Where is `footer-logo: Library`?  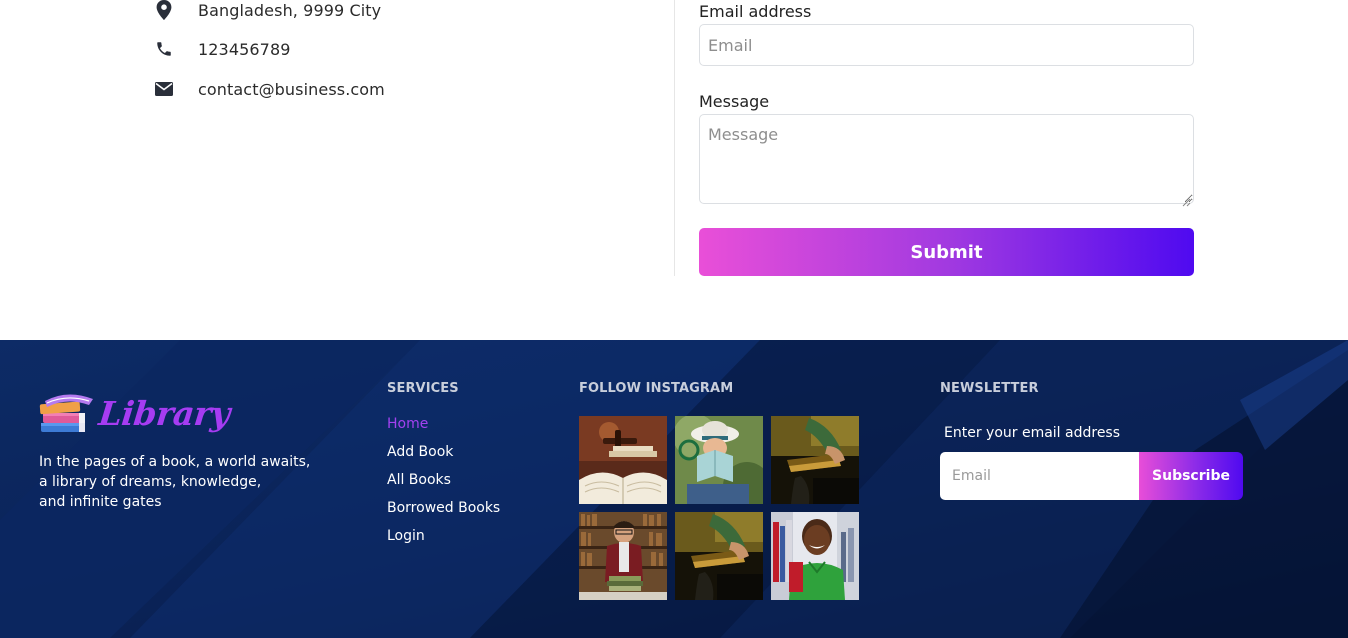 footer-logo: Library is located at coordinates (135, 413).